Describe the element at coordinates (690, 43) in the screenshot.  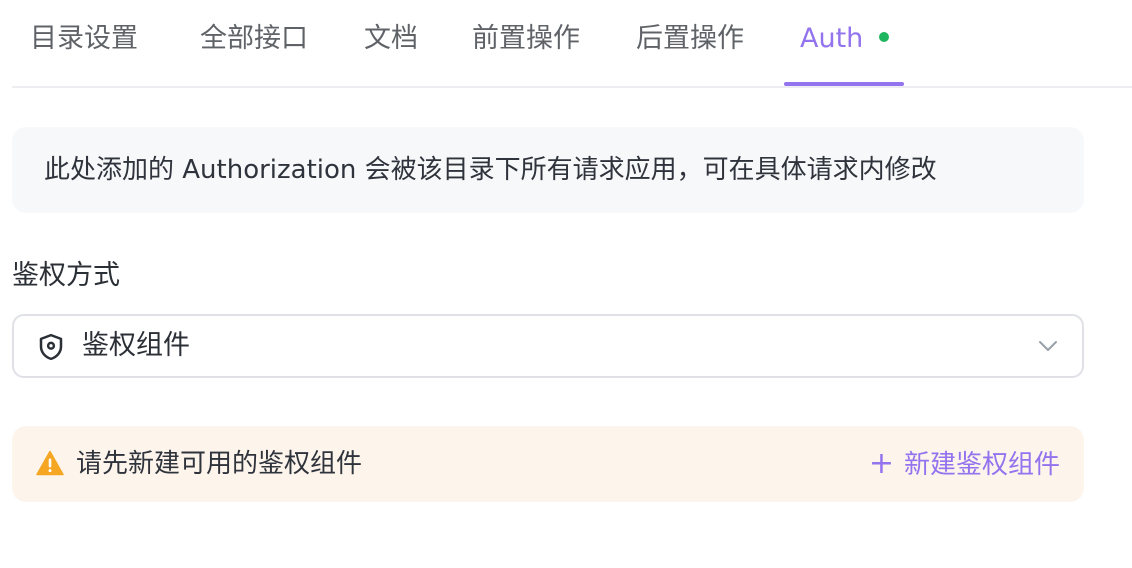
I see `tab-post-operations: 后置操作` at that location.